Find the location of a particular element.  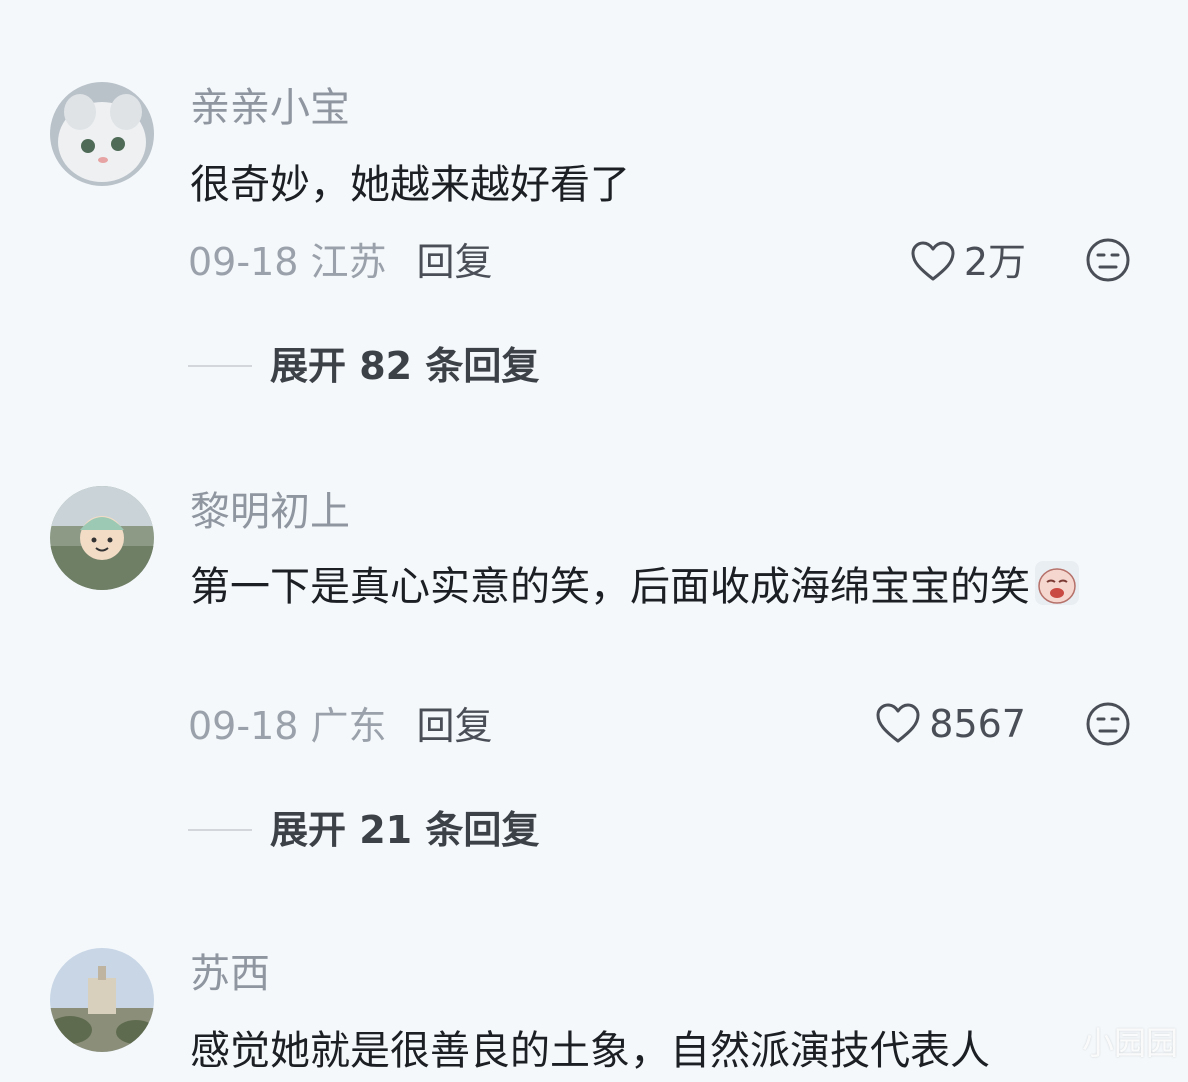

expand-replies-label: 展开 21 条回复 is located at coordinates (405, 830).